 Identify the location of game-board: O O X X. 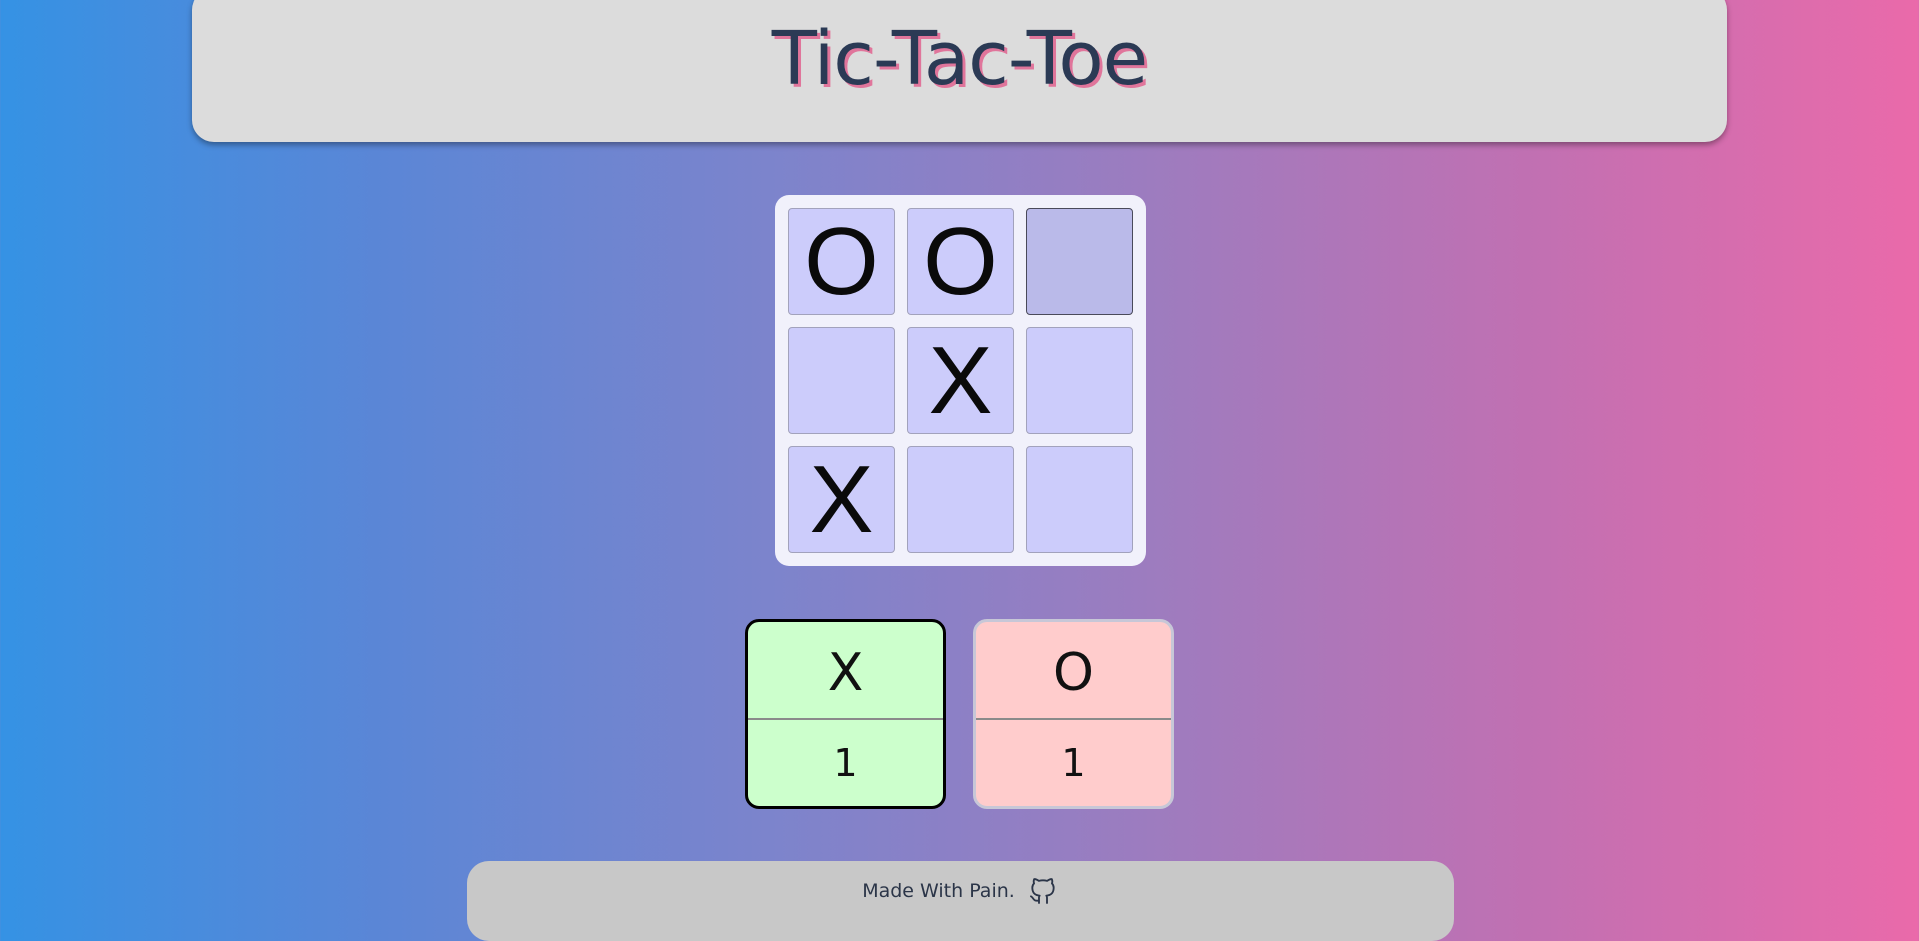
(960, 380).